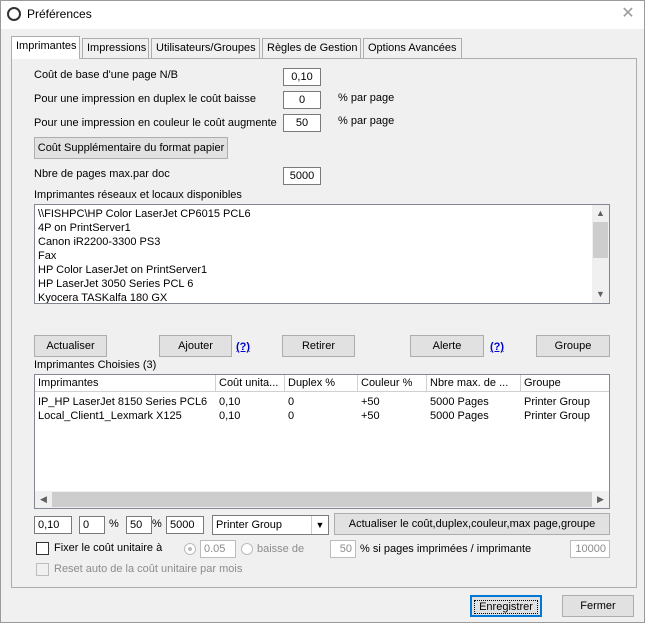  Describe the element at coordinates (247, 549) in the screenshot. I see `reduce-radio` at that location.